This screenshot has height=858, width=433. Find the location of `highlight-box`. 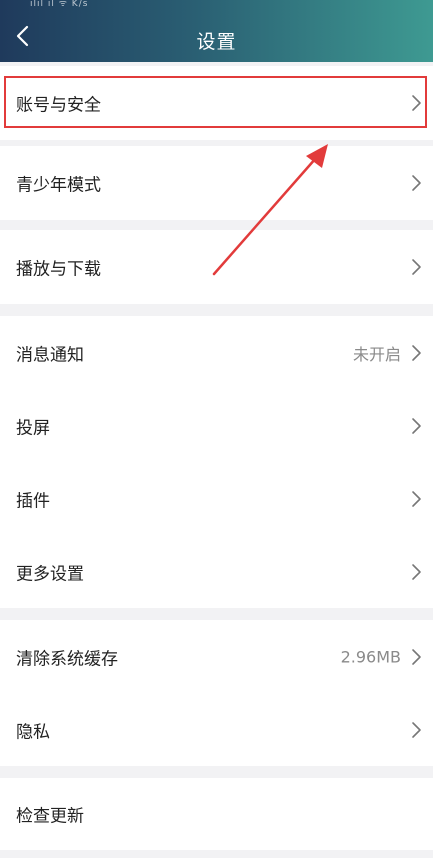

highlight-box is located at coordinates (215, 102).